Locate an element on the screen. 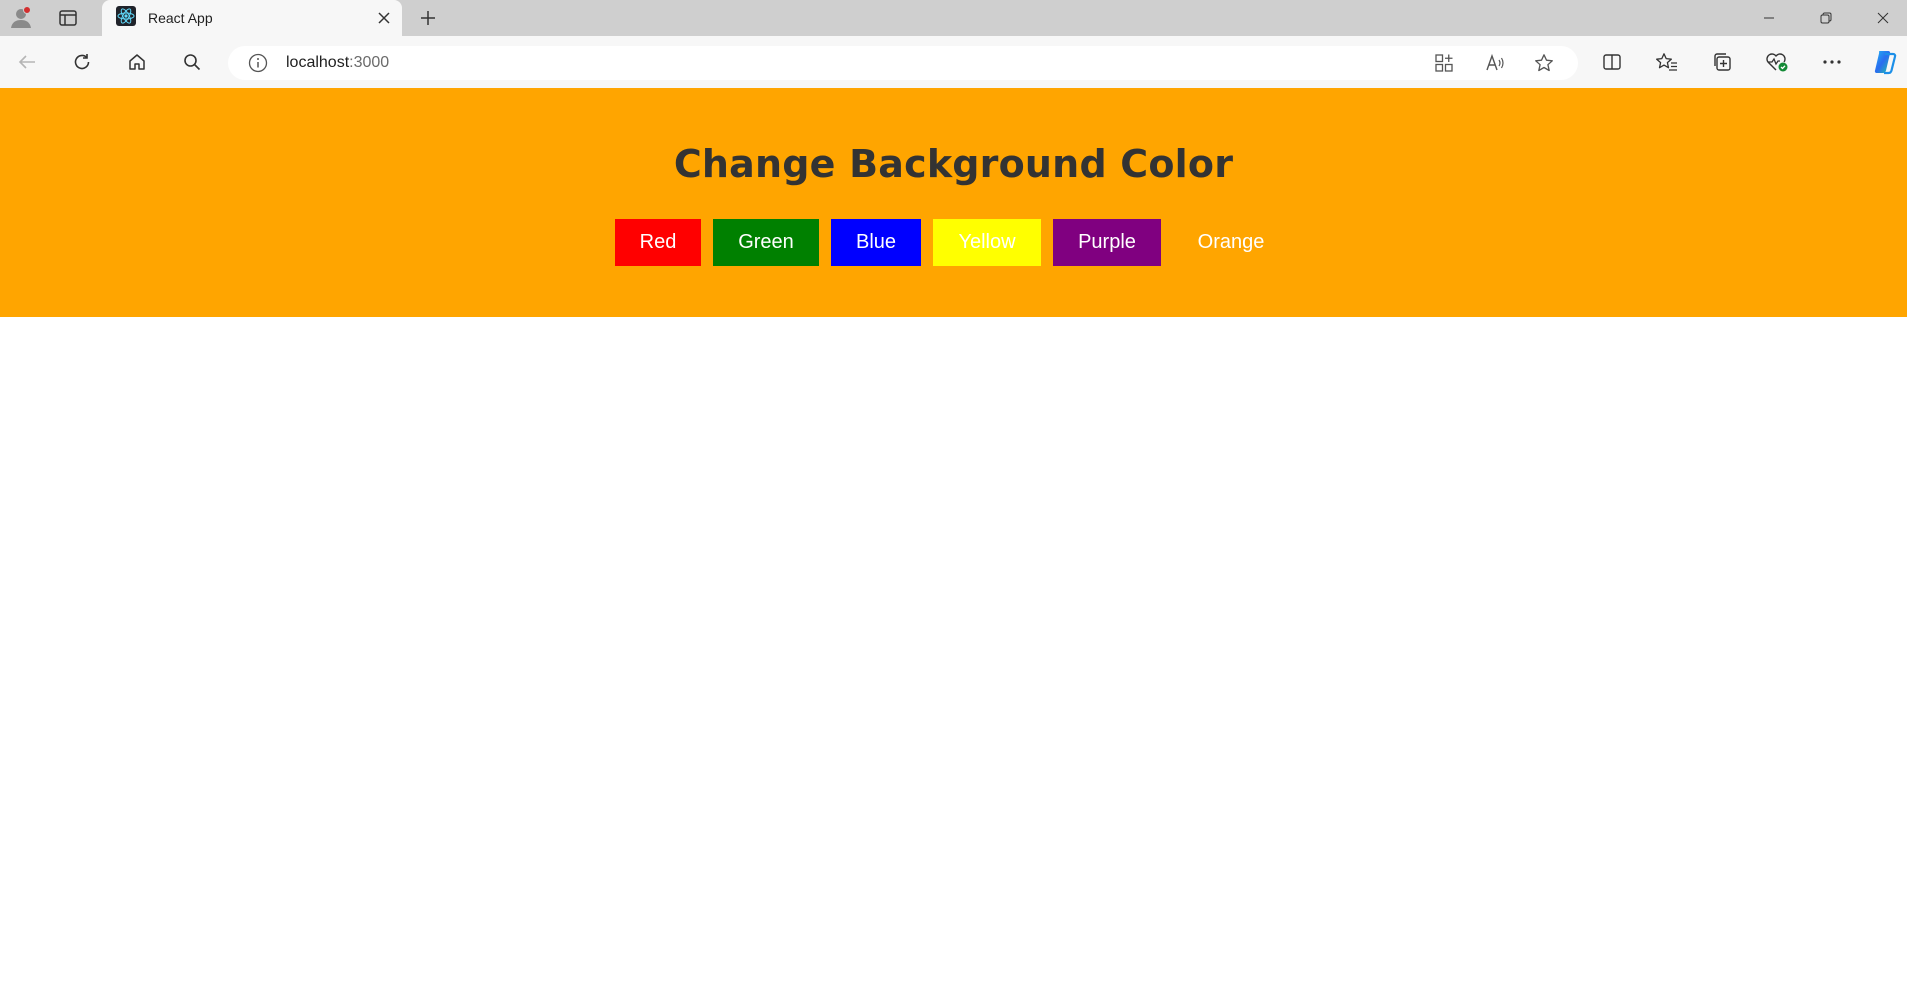 The image size is (1907, 982). favorites-icon is located at coordinates (1667, 62).